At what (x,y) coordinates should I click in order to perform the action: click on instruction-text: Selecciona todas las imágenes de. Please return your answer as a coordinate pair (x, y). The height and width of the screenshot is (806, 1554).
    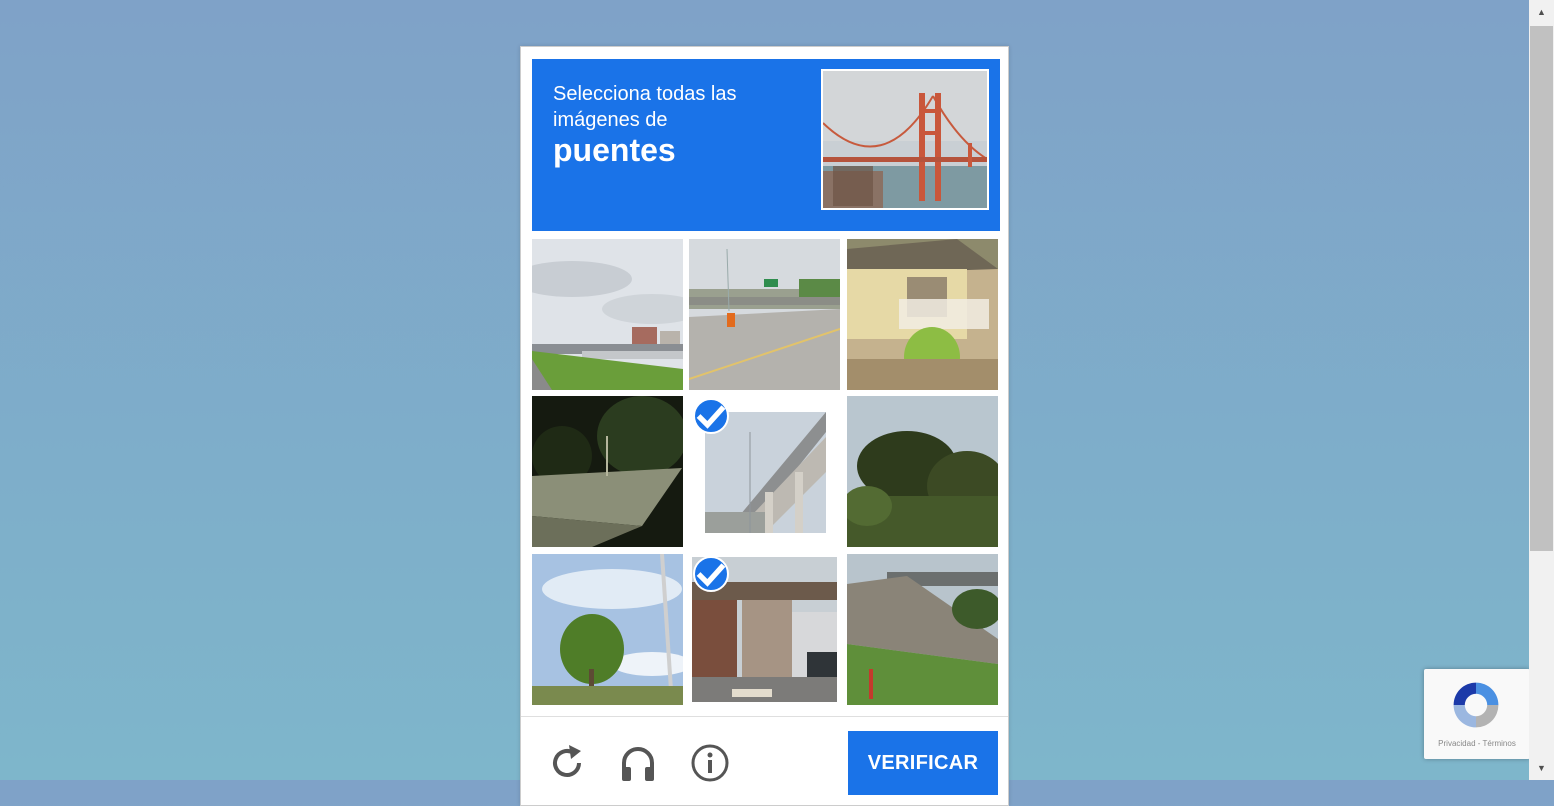
    Looking at the image, I should click on (645, 107).